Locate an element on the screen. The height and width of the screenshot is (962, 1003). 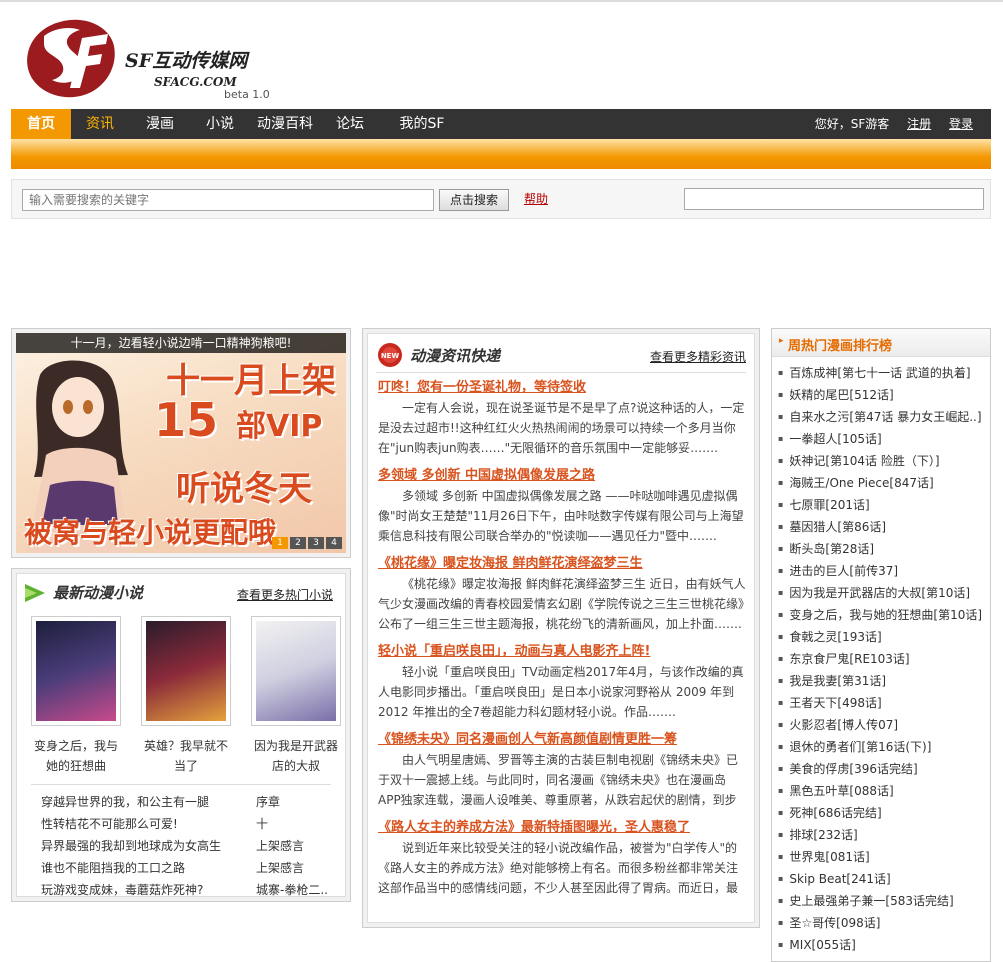
novel-chapter: 序章 is located at coordinates (268, 802).